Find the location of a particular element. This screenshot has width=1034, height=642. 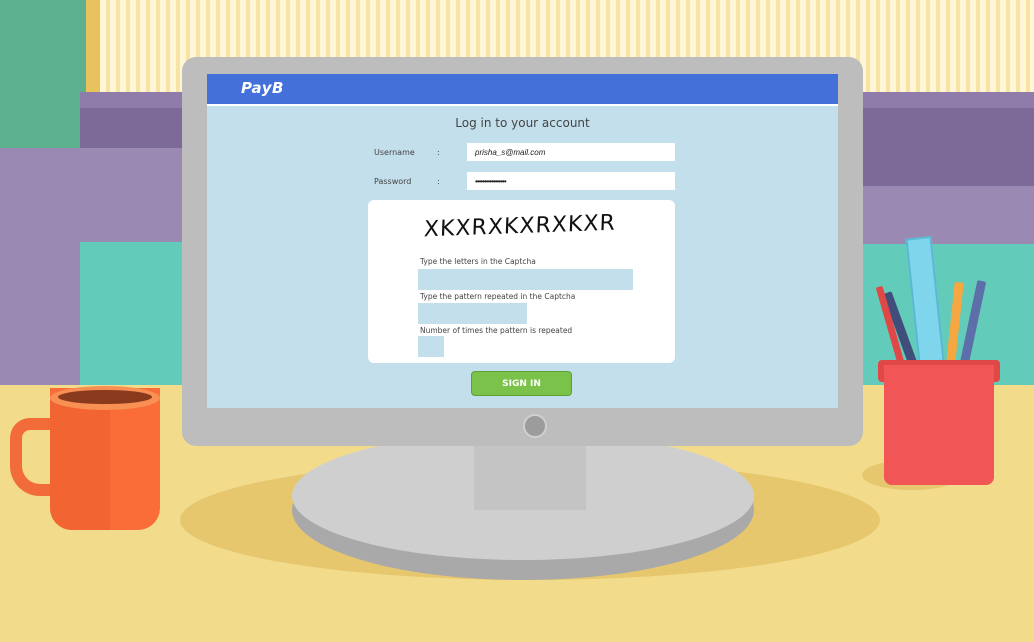

green-panel is located at coordinates (43, 74).